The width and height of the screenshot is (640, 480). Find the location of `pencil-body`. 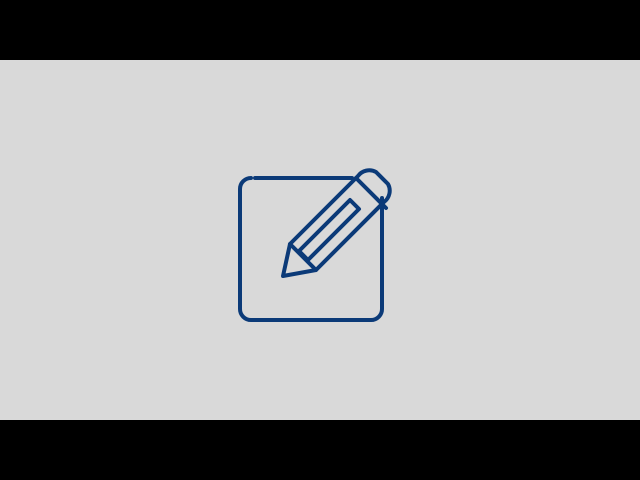

pencil-body is located at coordinates (336, 223).